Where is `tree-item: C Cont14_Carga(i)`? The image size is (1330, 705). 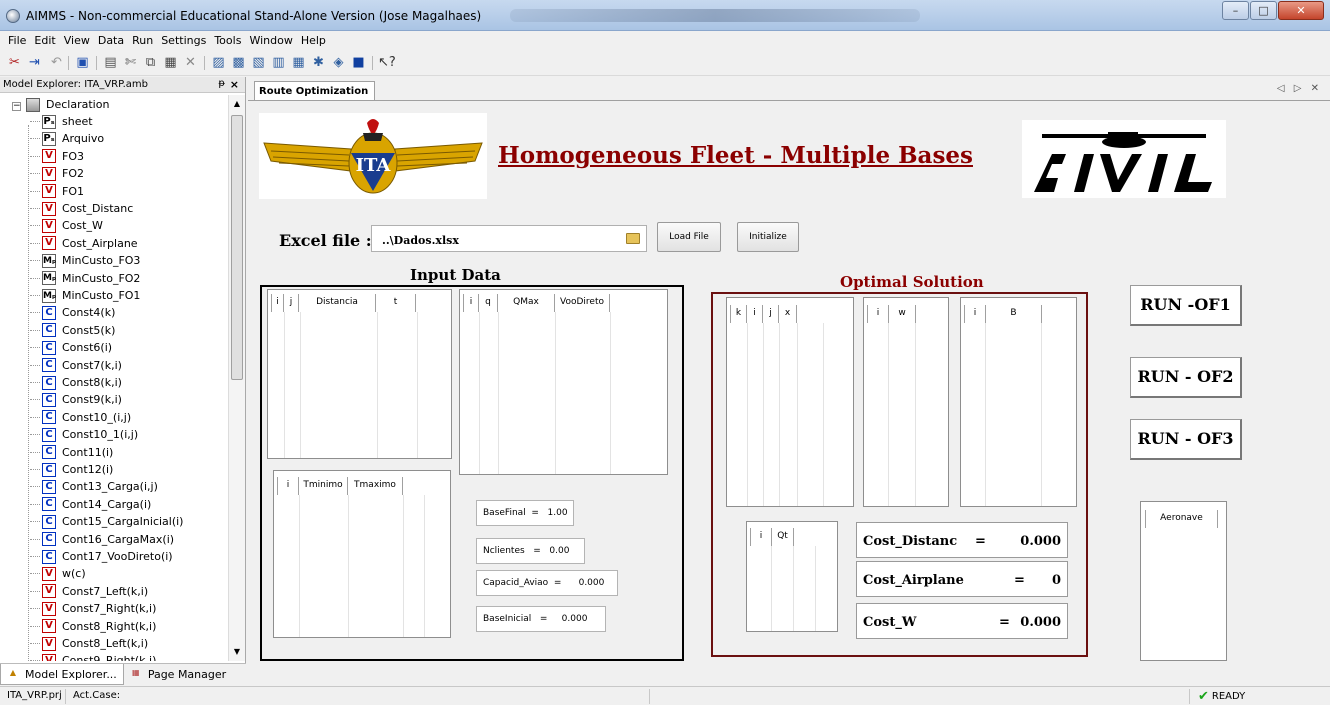
tree-item: C Cont14_Carga(i) is located at coordinates (90, 504).